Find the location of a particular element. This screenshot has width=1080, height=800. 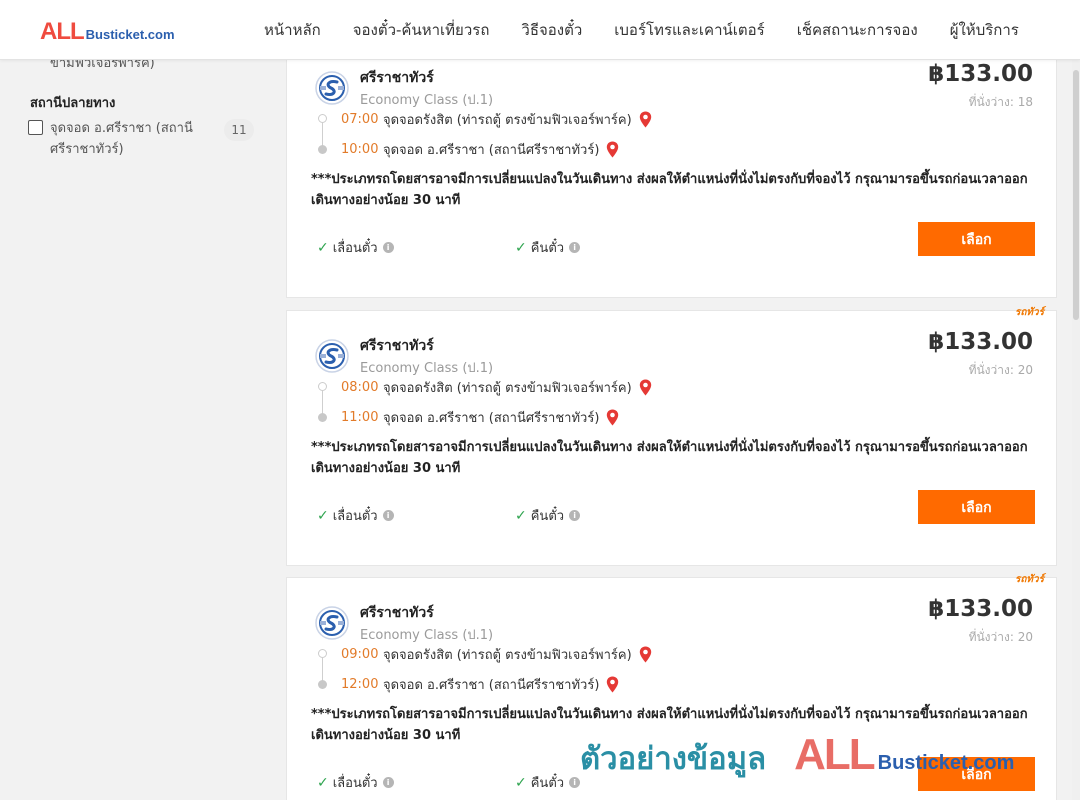

nav-phone-counter: เบอร์โทรและเคาน์เตอร์ is located at coordinates (689, 30).